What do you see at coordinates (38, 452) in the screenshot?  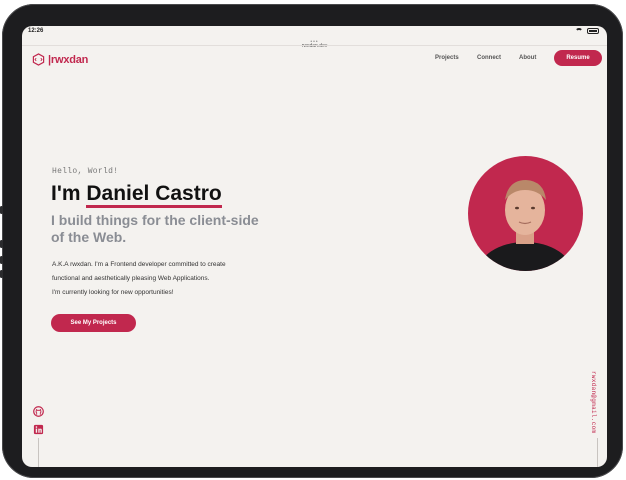 I see `social-line` at bounding box center [38, 452].